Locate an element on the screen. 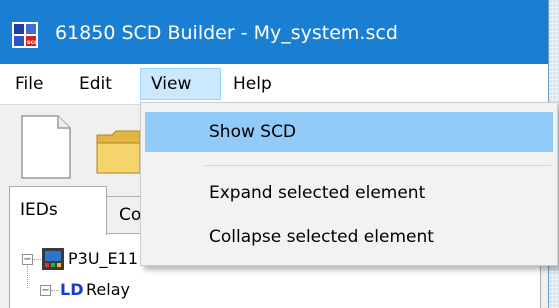 Image resolution: width=559 pixels, height=308 pixels. new-document-icon is located at coordinates (46, 147).